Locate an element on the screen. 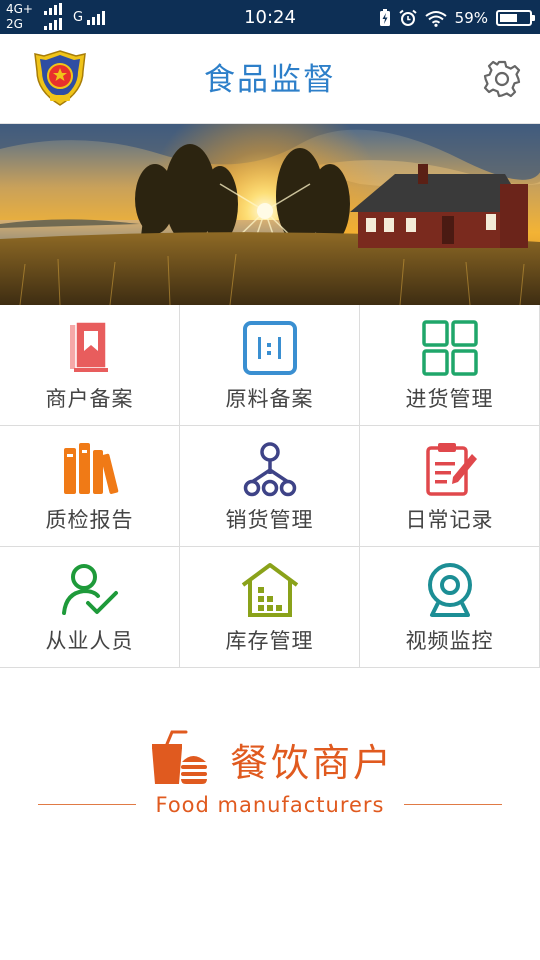 The height and width of the screenshot is (960, 540). menu-item-video-monitoring: 视频监控 is located at coordinates (450, 607).